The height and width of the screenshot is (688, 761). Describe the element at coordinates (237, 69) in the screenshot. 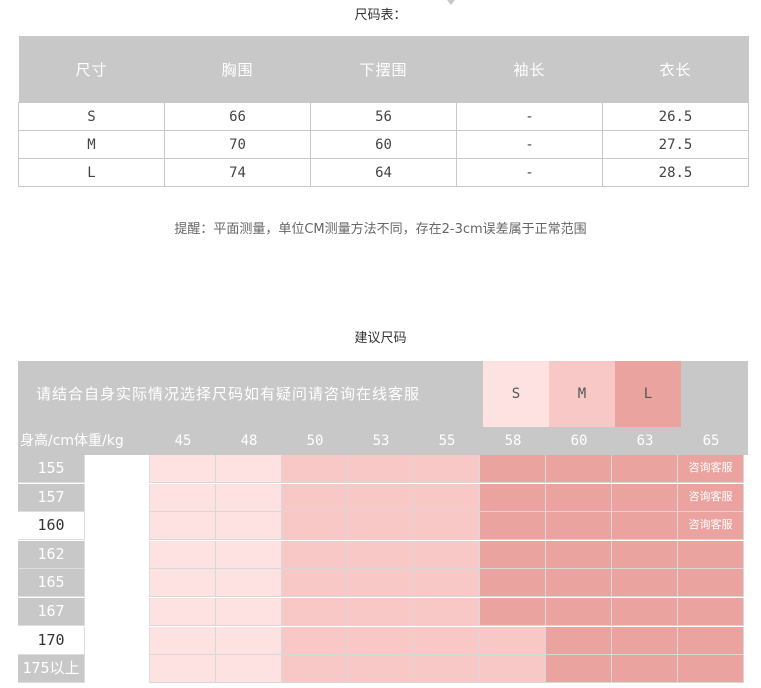

I see `header-chest: 胸围` at that location.